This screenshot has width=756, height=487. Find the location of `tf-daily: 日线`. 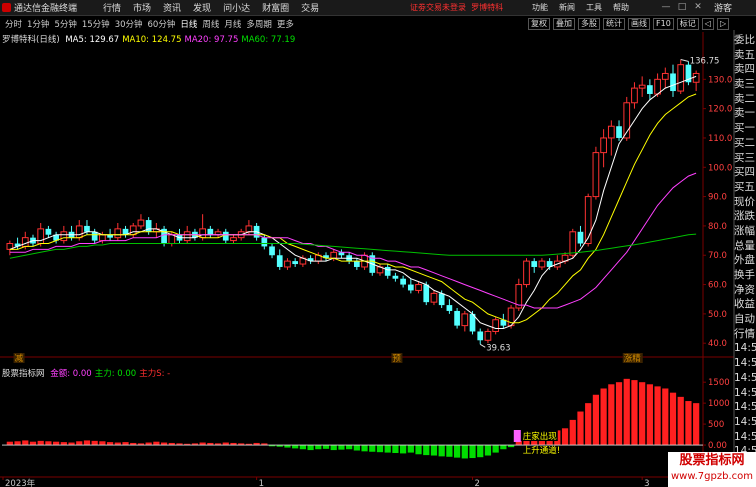

tf-daily: 日线 is located at coordinates (188, 24).